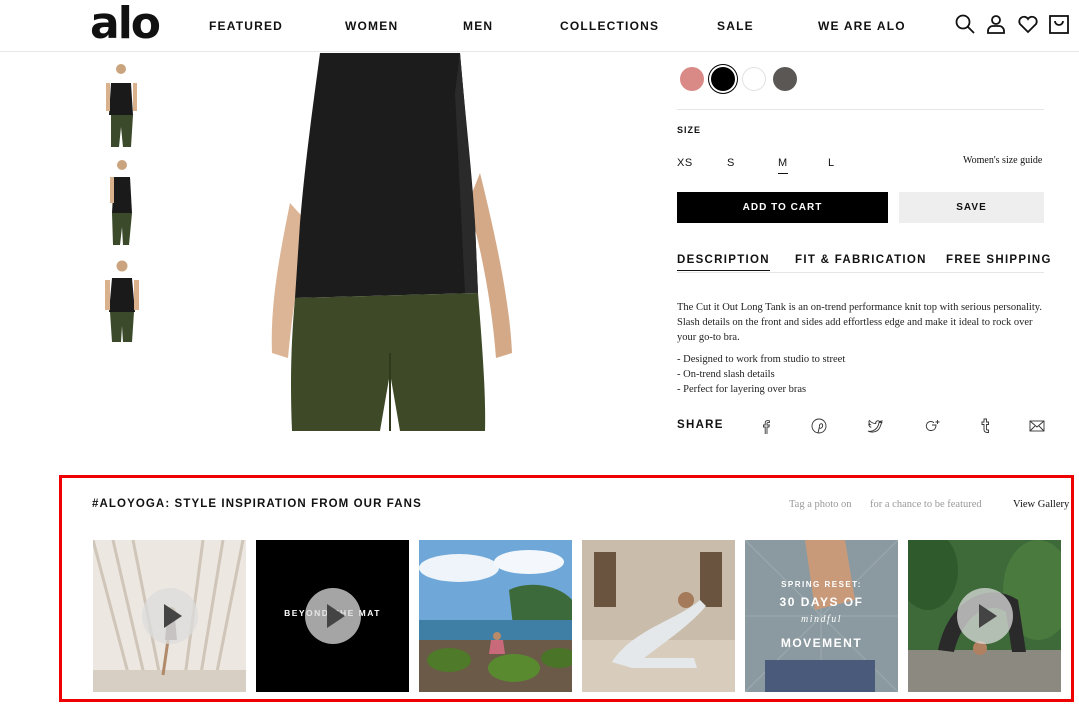 The image size is (1079, 706). Describe the element at coordinates (1028, 24) in the screenshot. I see `wishlist-icon` at that location.